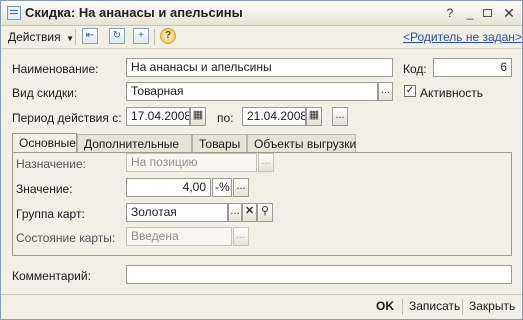 This screenshot has height=320, width=523. Describe the element at coordinates (51, 276) in the screenshot. I see `comment-label: Комментарий:` at that location.